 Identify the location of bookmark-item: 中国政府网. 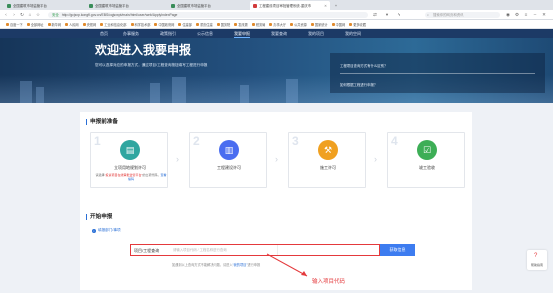
(164, 24).